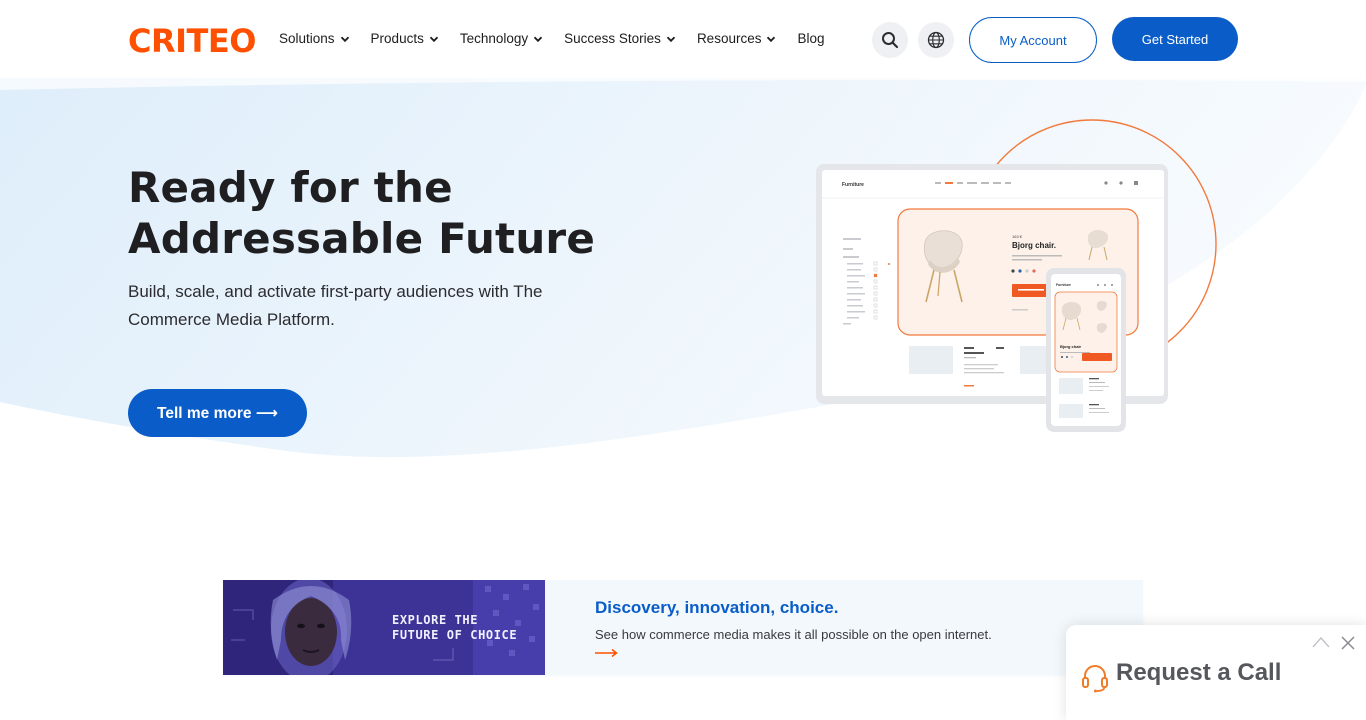 The image size is (1366, 720). What do you see at coordinates (607, 653) in the screenshot?
I see `arrow-right-icon` at bounding box center [607, 653].